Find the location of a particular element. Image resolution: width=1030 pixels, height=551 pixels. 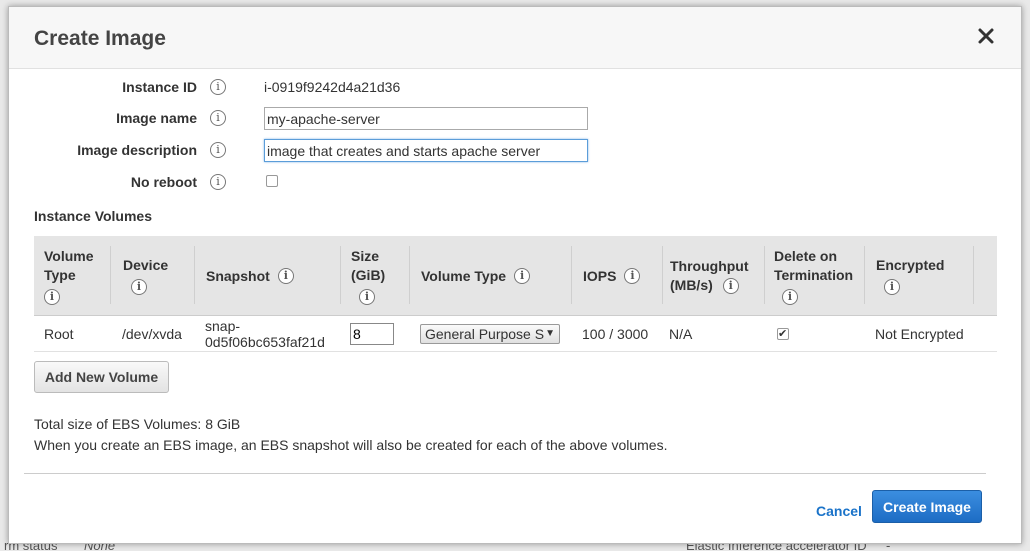

volume-type-selected: General Purpose S is located at coordinates (485, 334).